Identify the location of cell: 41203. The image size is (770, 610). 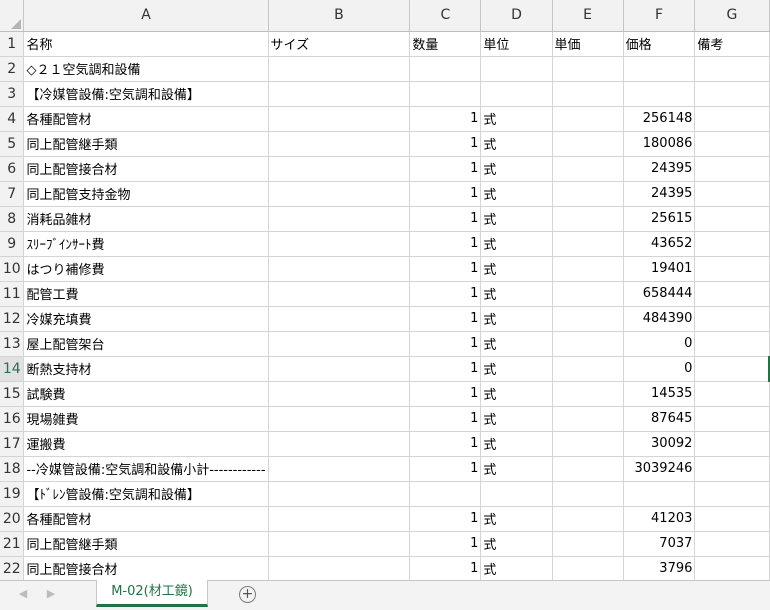
(659, 519).